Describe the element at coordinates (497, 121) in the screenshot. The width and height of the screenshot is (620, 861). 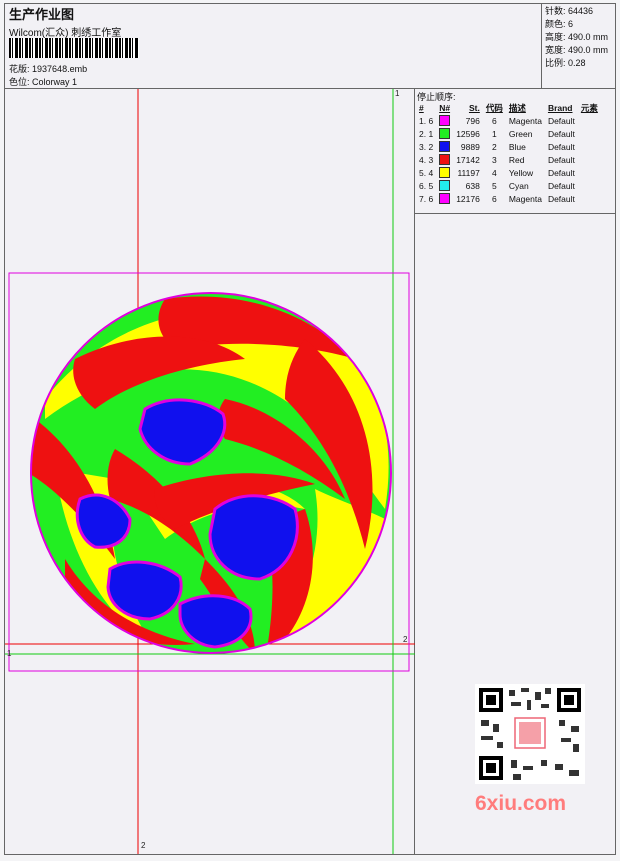
I see `table-row: 1. 6 796 6 Magenta Default` at that location.